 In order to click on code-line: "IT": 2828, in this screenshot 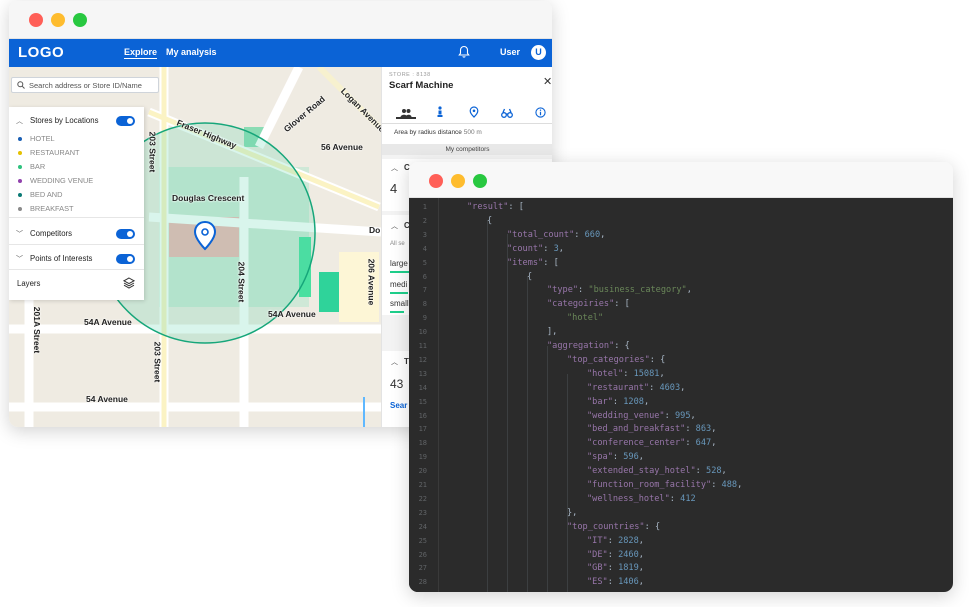, I will do `click(615, 541)`.